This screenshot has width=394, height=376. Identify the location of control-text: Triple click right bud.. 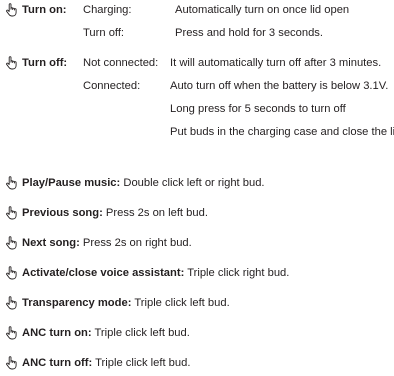
(237, 273).